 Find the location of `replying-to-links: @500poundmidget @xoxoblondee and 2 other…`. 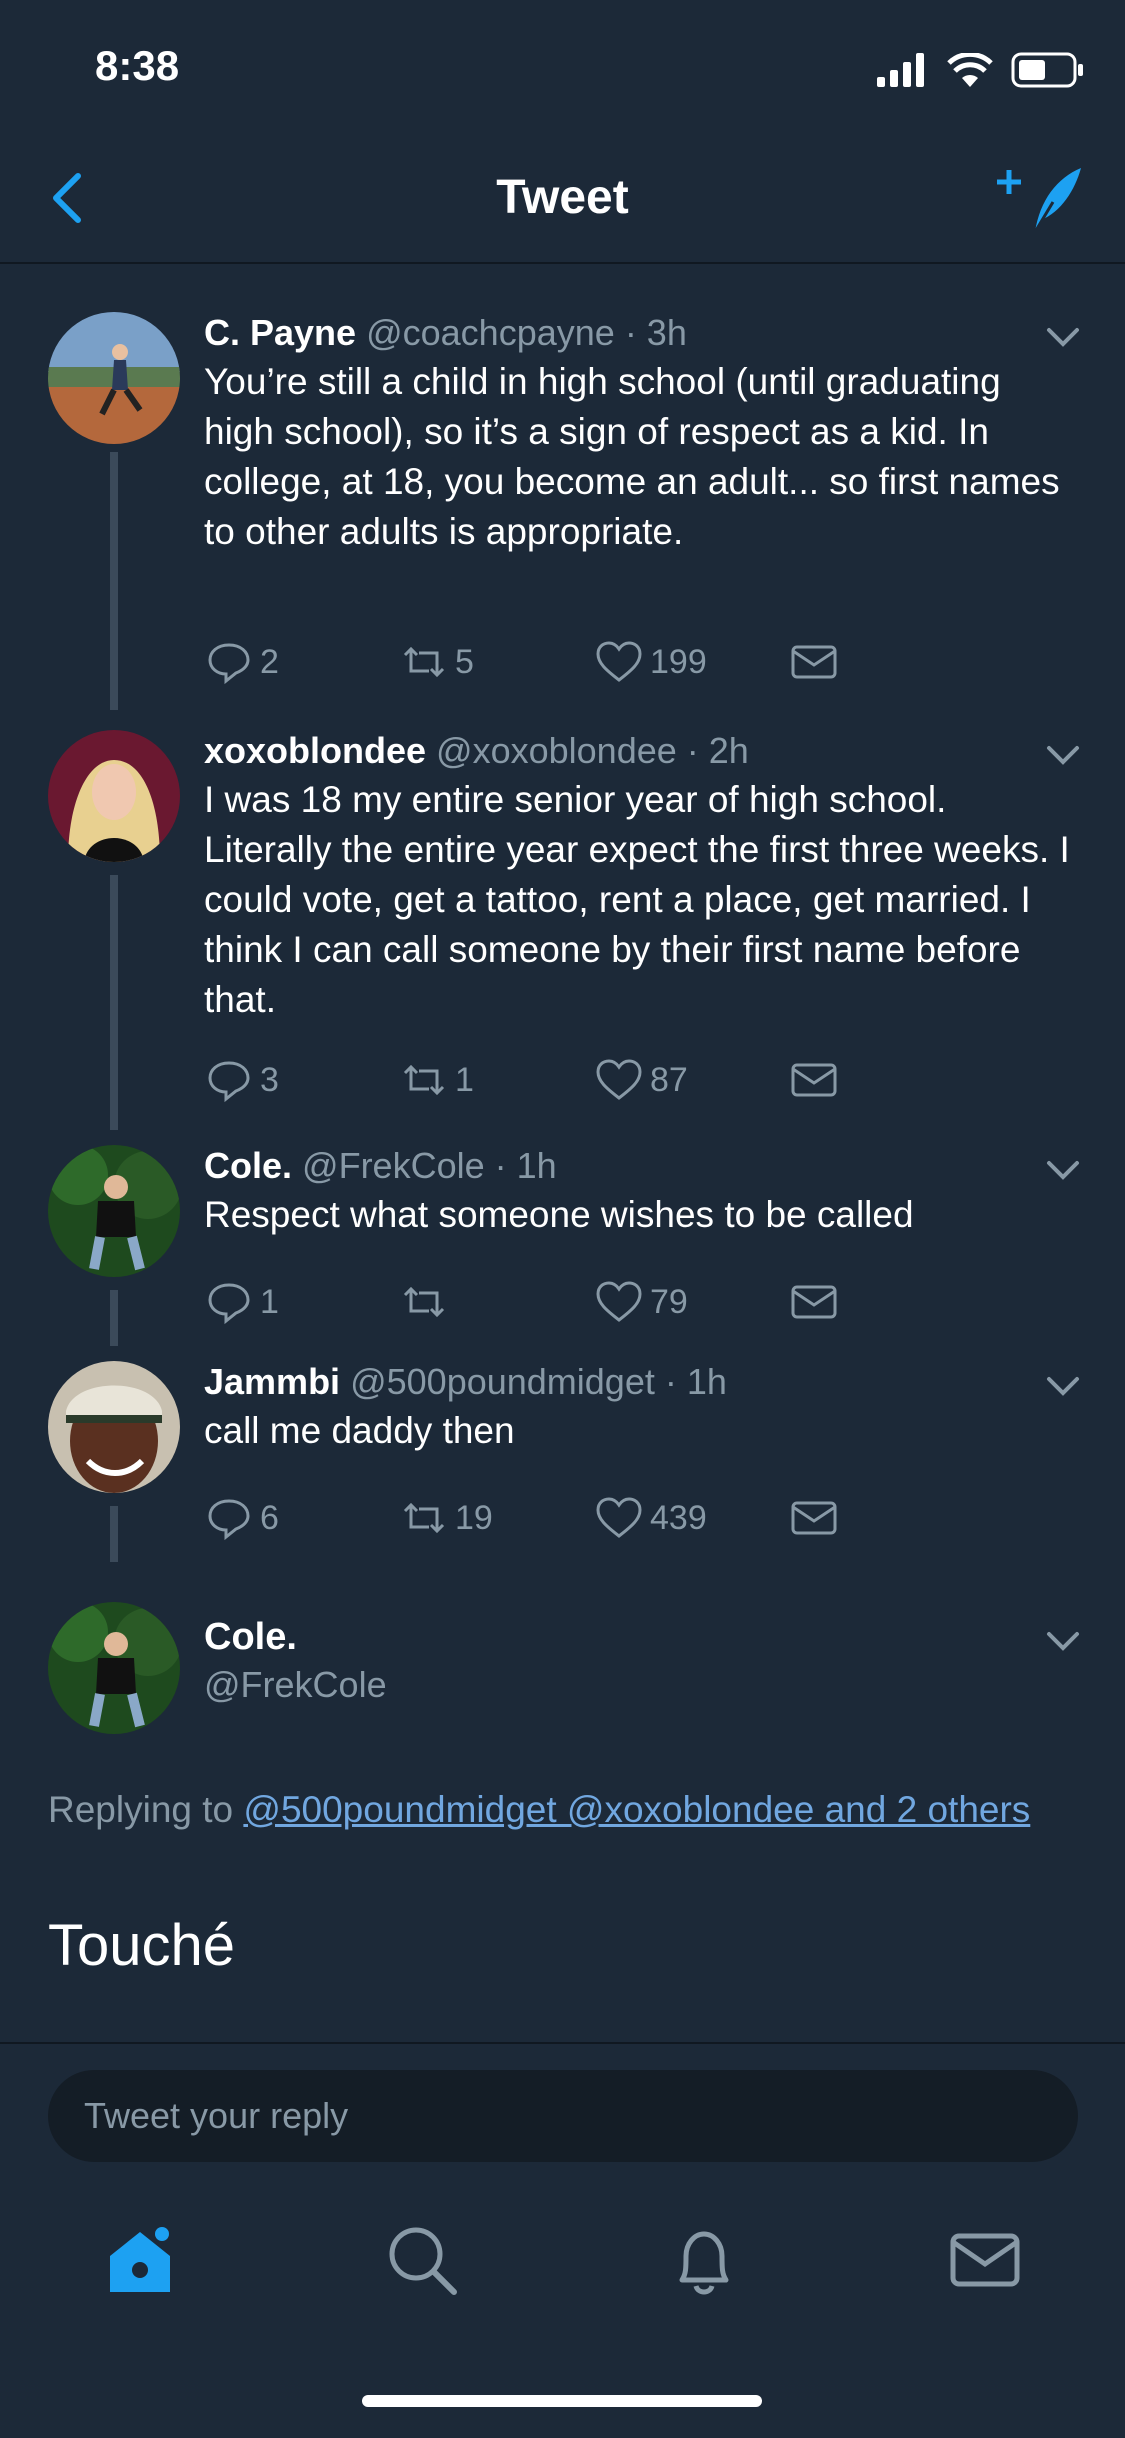

replying-to-links: @500poundmidget @xoxoblondee and 2 other… is located at coordinates (636, 1809).